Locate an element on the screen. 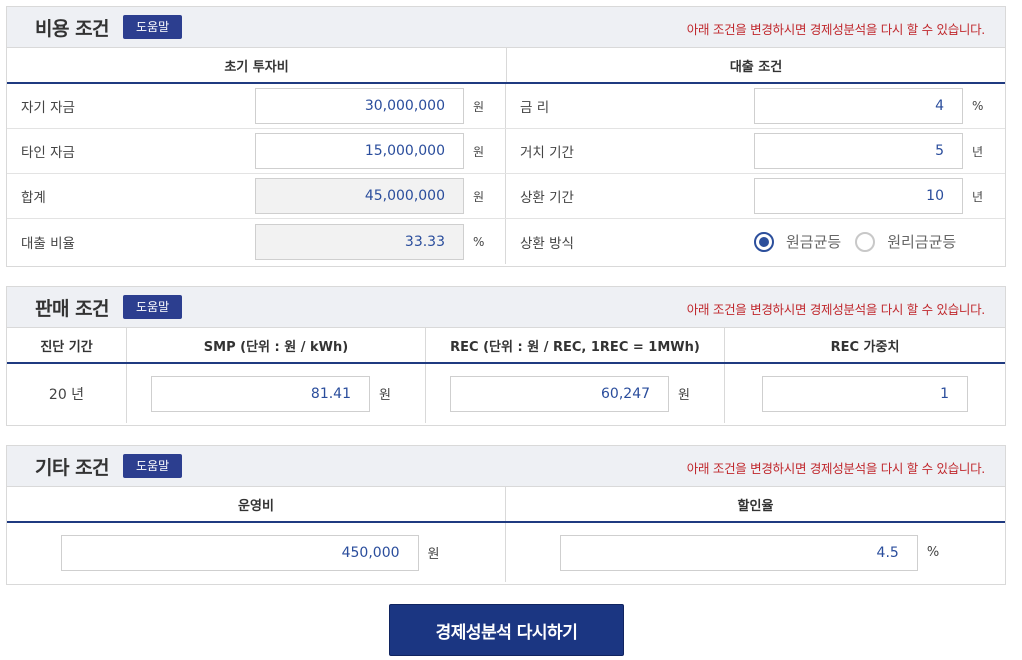 Image resolution: width=1022 pixels, height=660 pixels. rerun-analysis-button: 경제성분석 다시하기 is located at coordinates (506, 630).